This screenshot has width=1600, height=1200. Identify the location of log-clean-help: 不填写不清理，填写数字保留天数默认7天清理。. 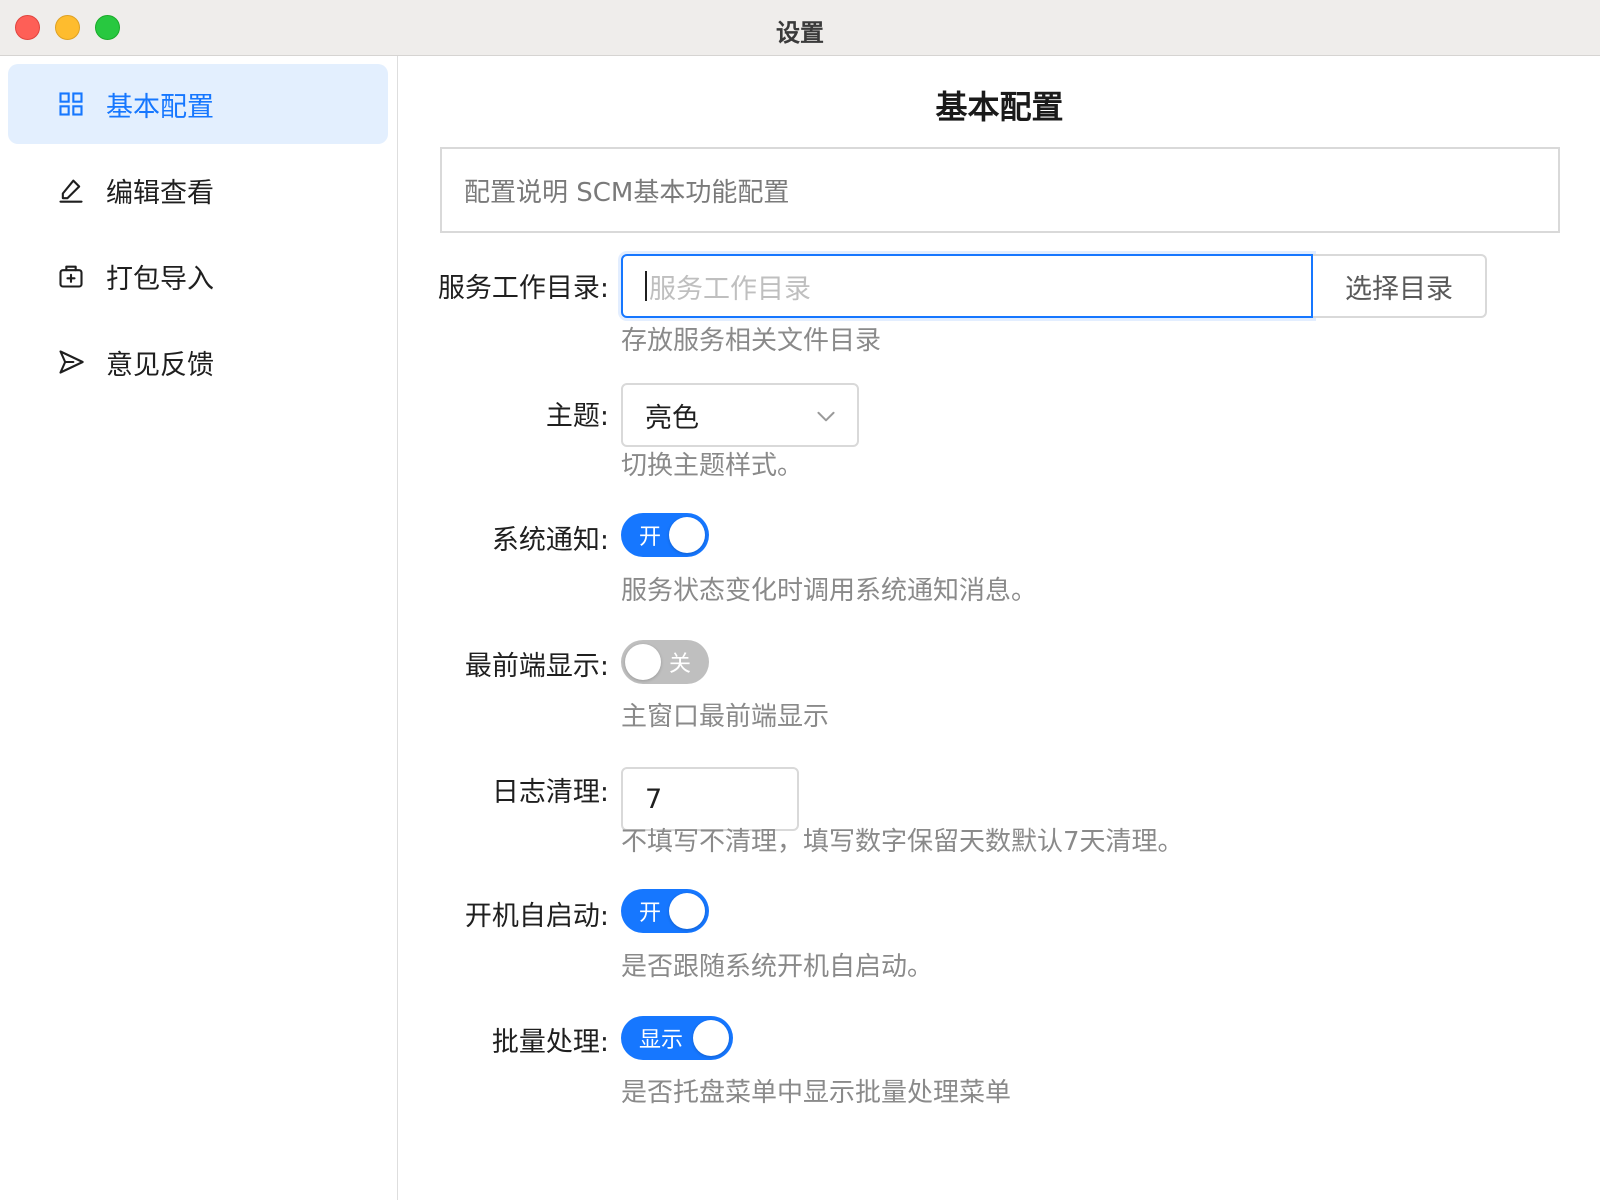
(902, 842).